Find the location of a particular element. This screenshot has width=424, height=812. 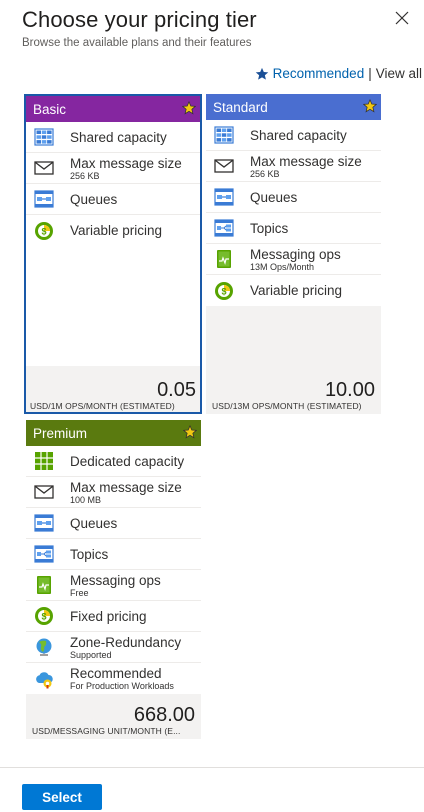

price-unit: USD/13M OPS/MONTH (ESTIMATED) is located at coordinates (287, 406).